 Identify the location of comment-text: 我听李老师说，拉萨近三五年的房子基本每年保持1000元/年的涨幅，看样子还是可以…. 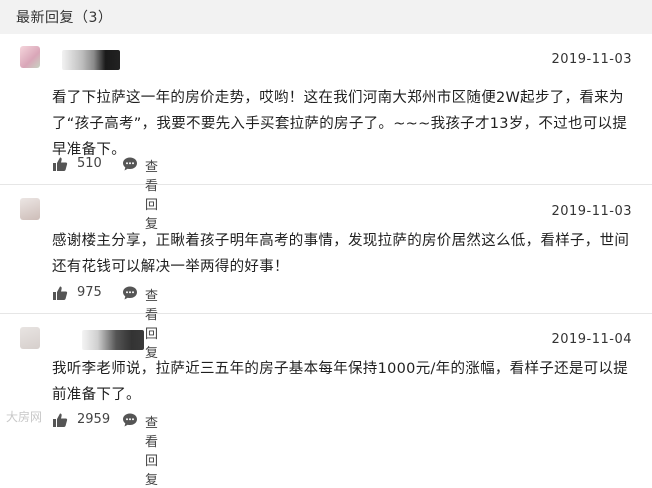
(340, 382).